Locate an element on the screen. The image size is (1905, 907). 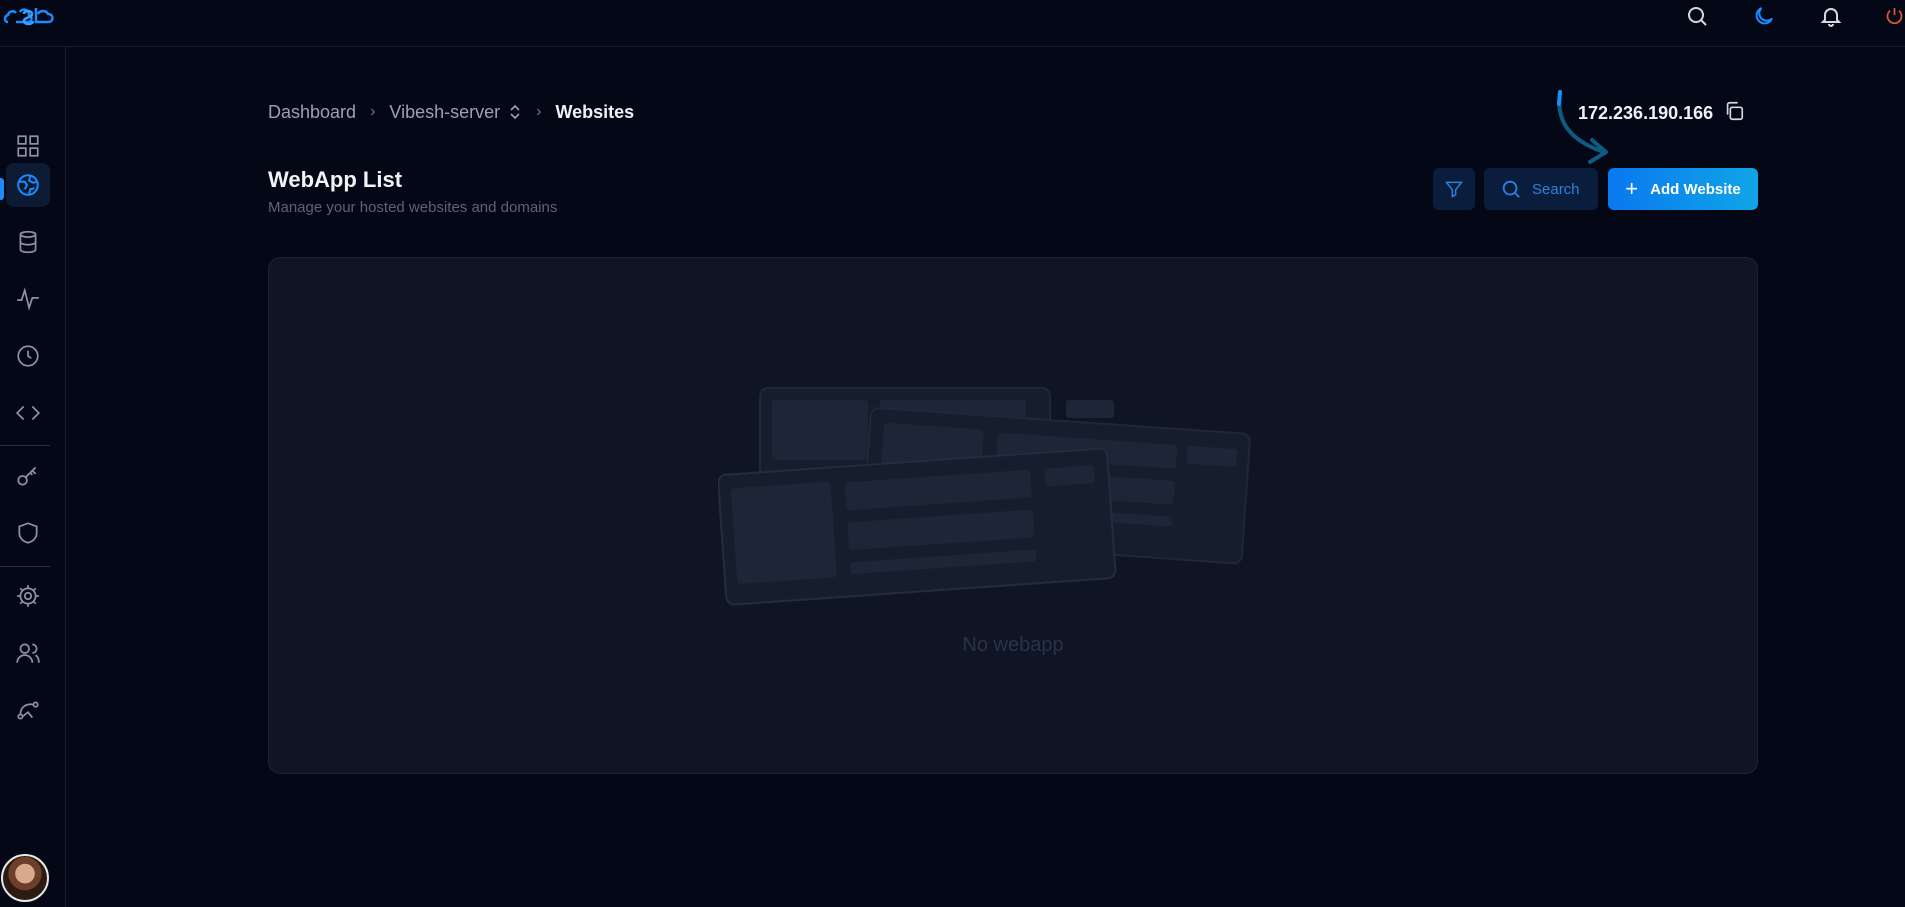
copy-icon is located at coordinates (1734, 113).